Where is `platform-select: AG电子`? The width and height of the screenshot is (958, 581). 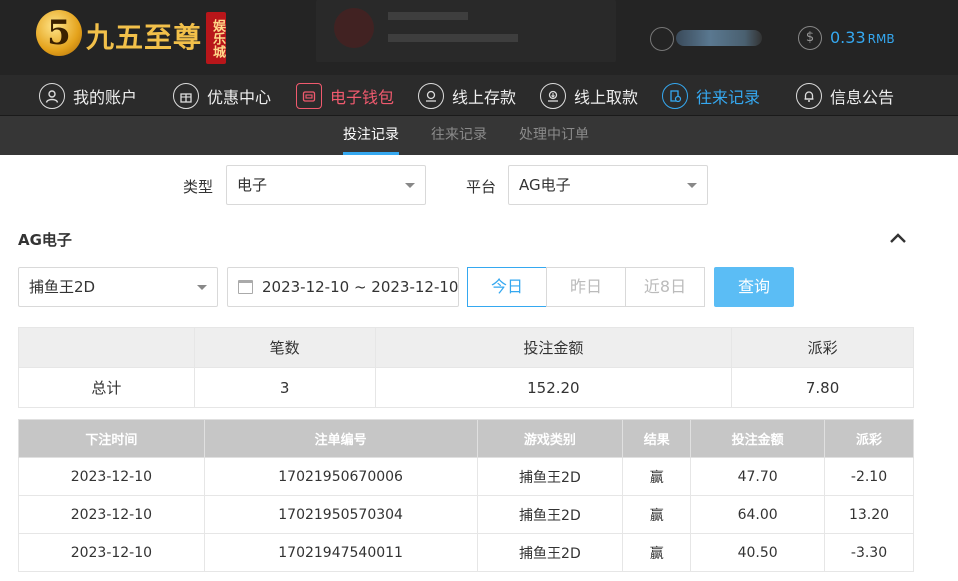 platform-select: AG电子 is located at coordinates (608, 185).